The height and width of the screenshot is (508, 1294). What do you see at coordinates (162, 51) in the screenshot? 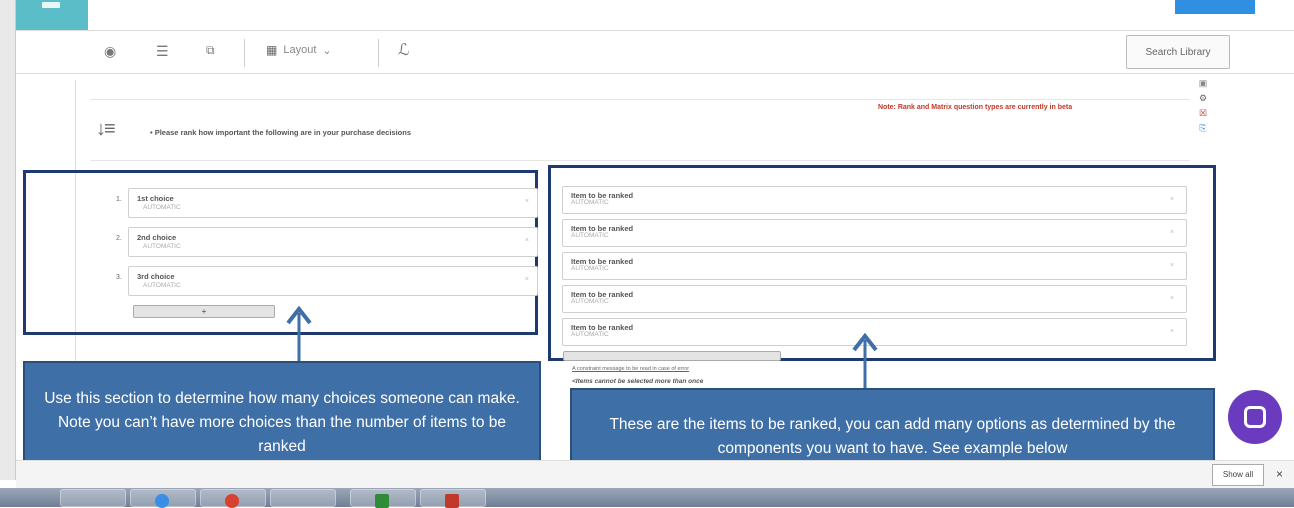
I see `list-icon: ☰` at bounding box center [162, 51].